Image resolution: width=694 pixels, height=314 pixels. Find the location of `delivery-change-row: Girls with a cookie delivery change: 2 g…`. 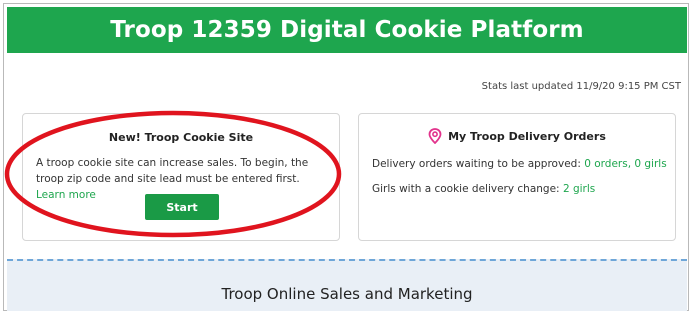

delivery-change-row: Girls with a cookie delivery change: 2 g… is located at coordinates (483, 189).